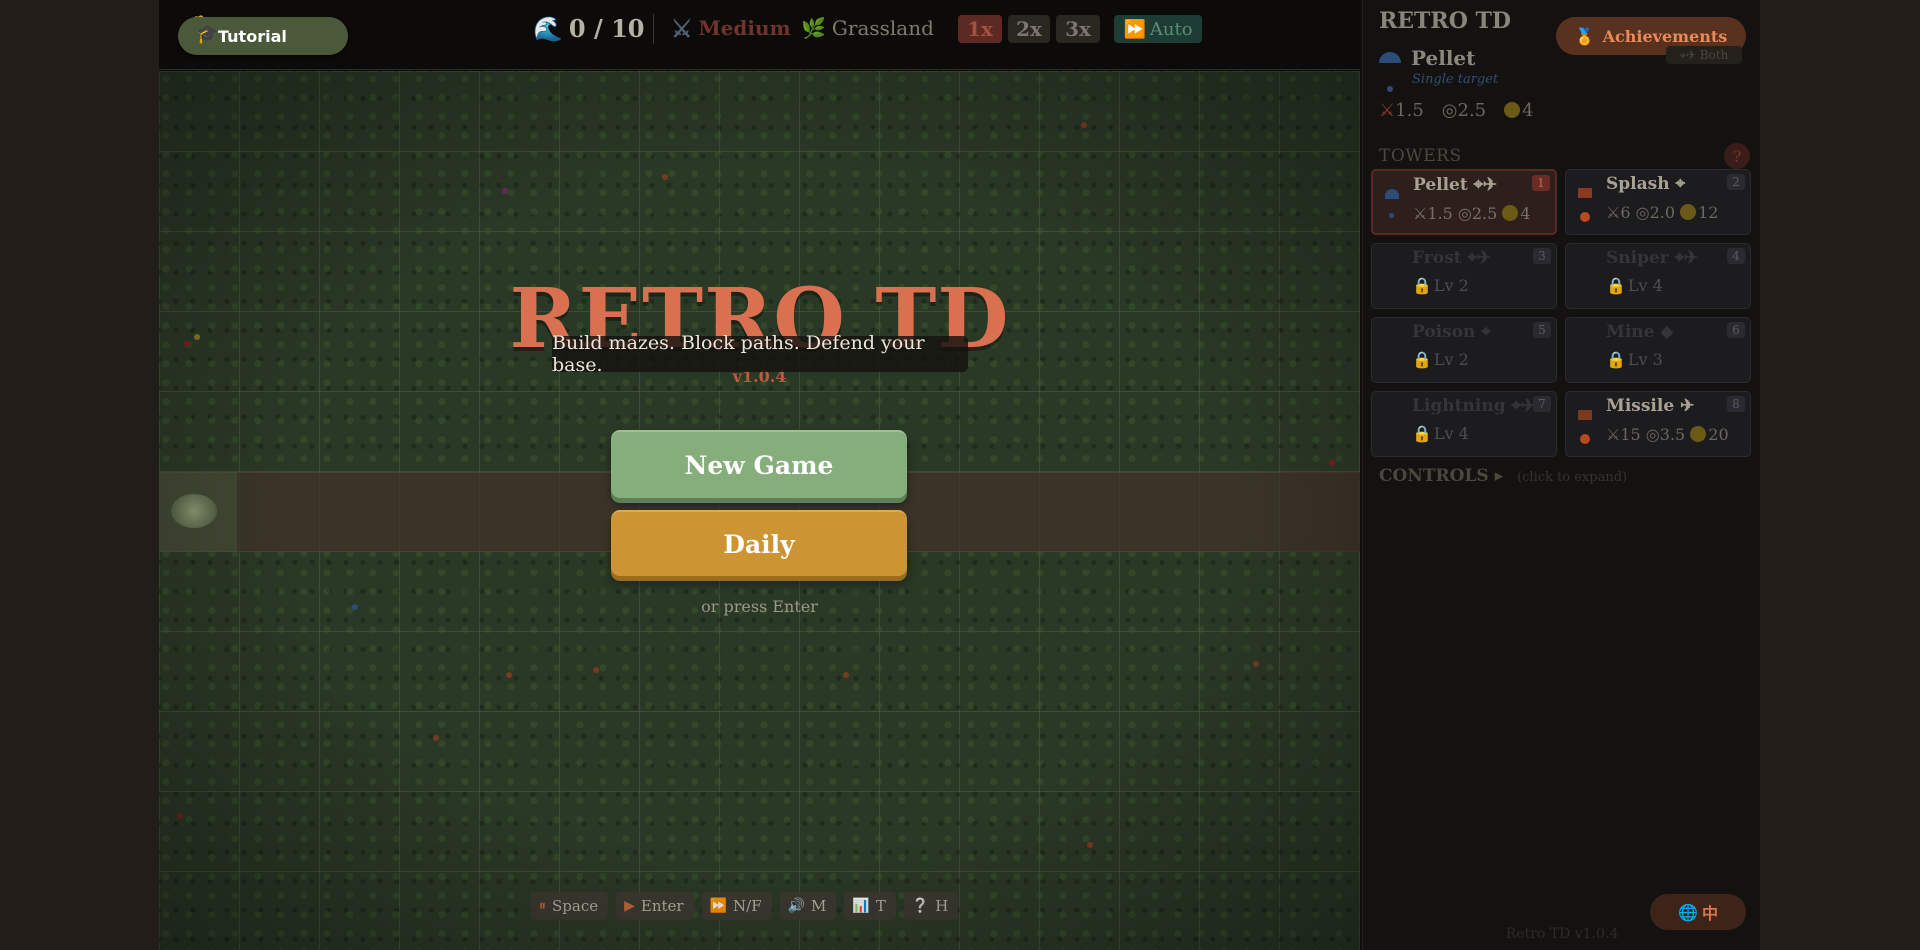 The width and height of the screenshot is (1920, 950). Describe the element at coordinates (1736, 330) in the screenshot. I see `hotkey-badge: 6` at that location.